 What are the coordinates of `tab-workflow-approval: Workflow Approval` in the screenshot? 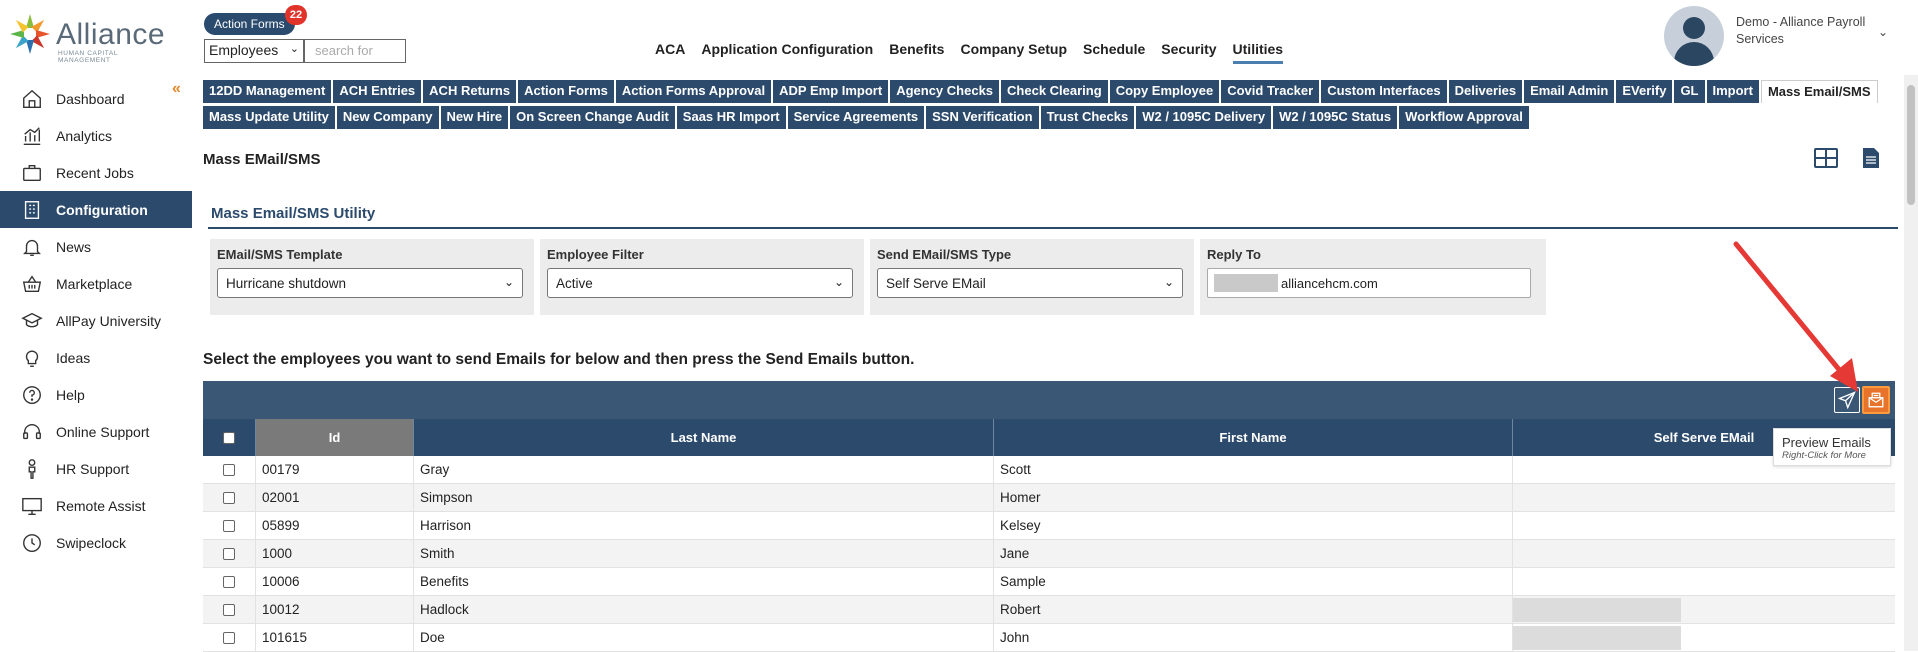 It's located at (1464, 117).